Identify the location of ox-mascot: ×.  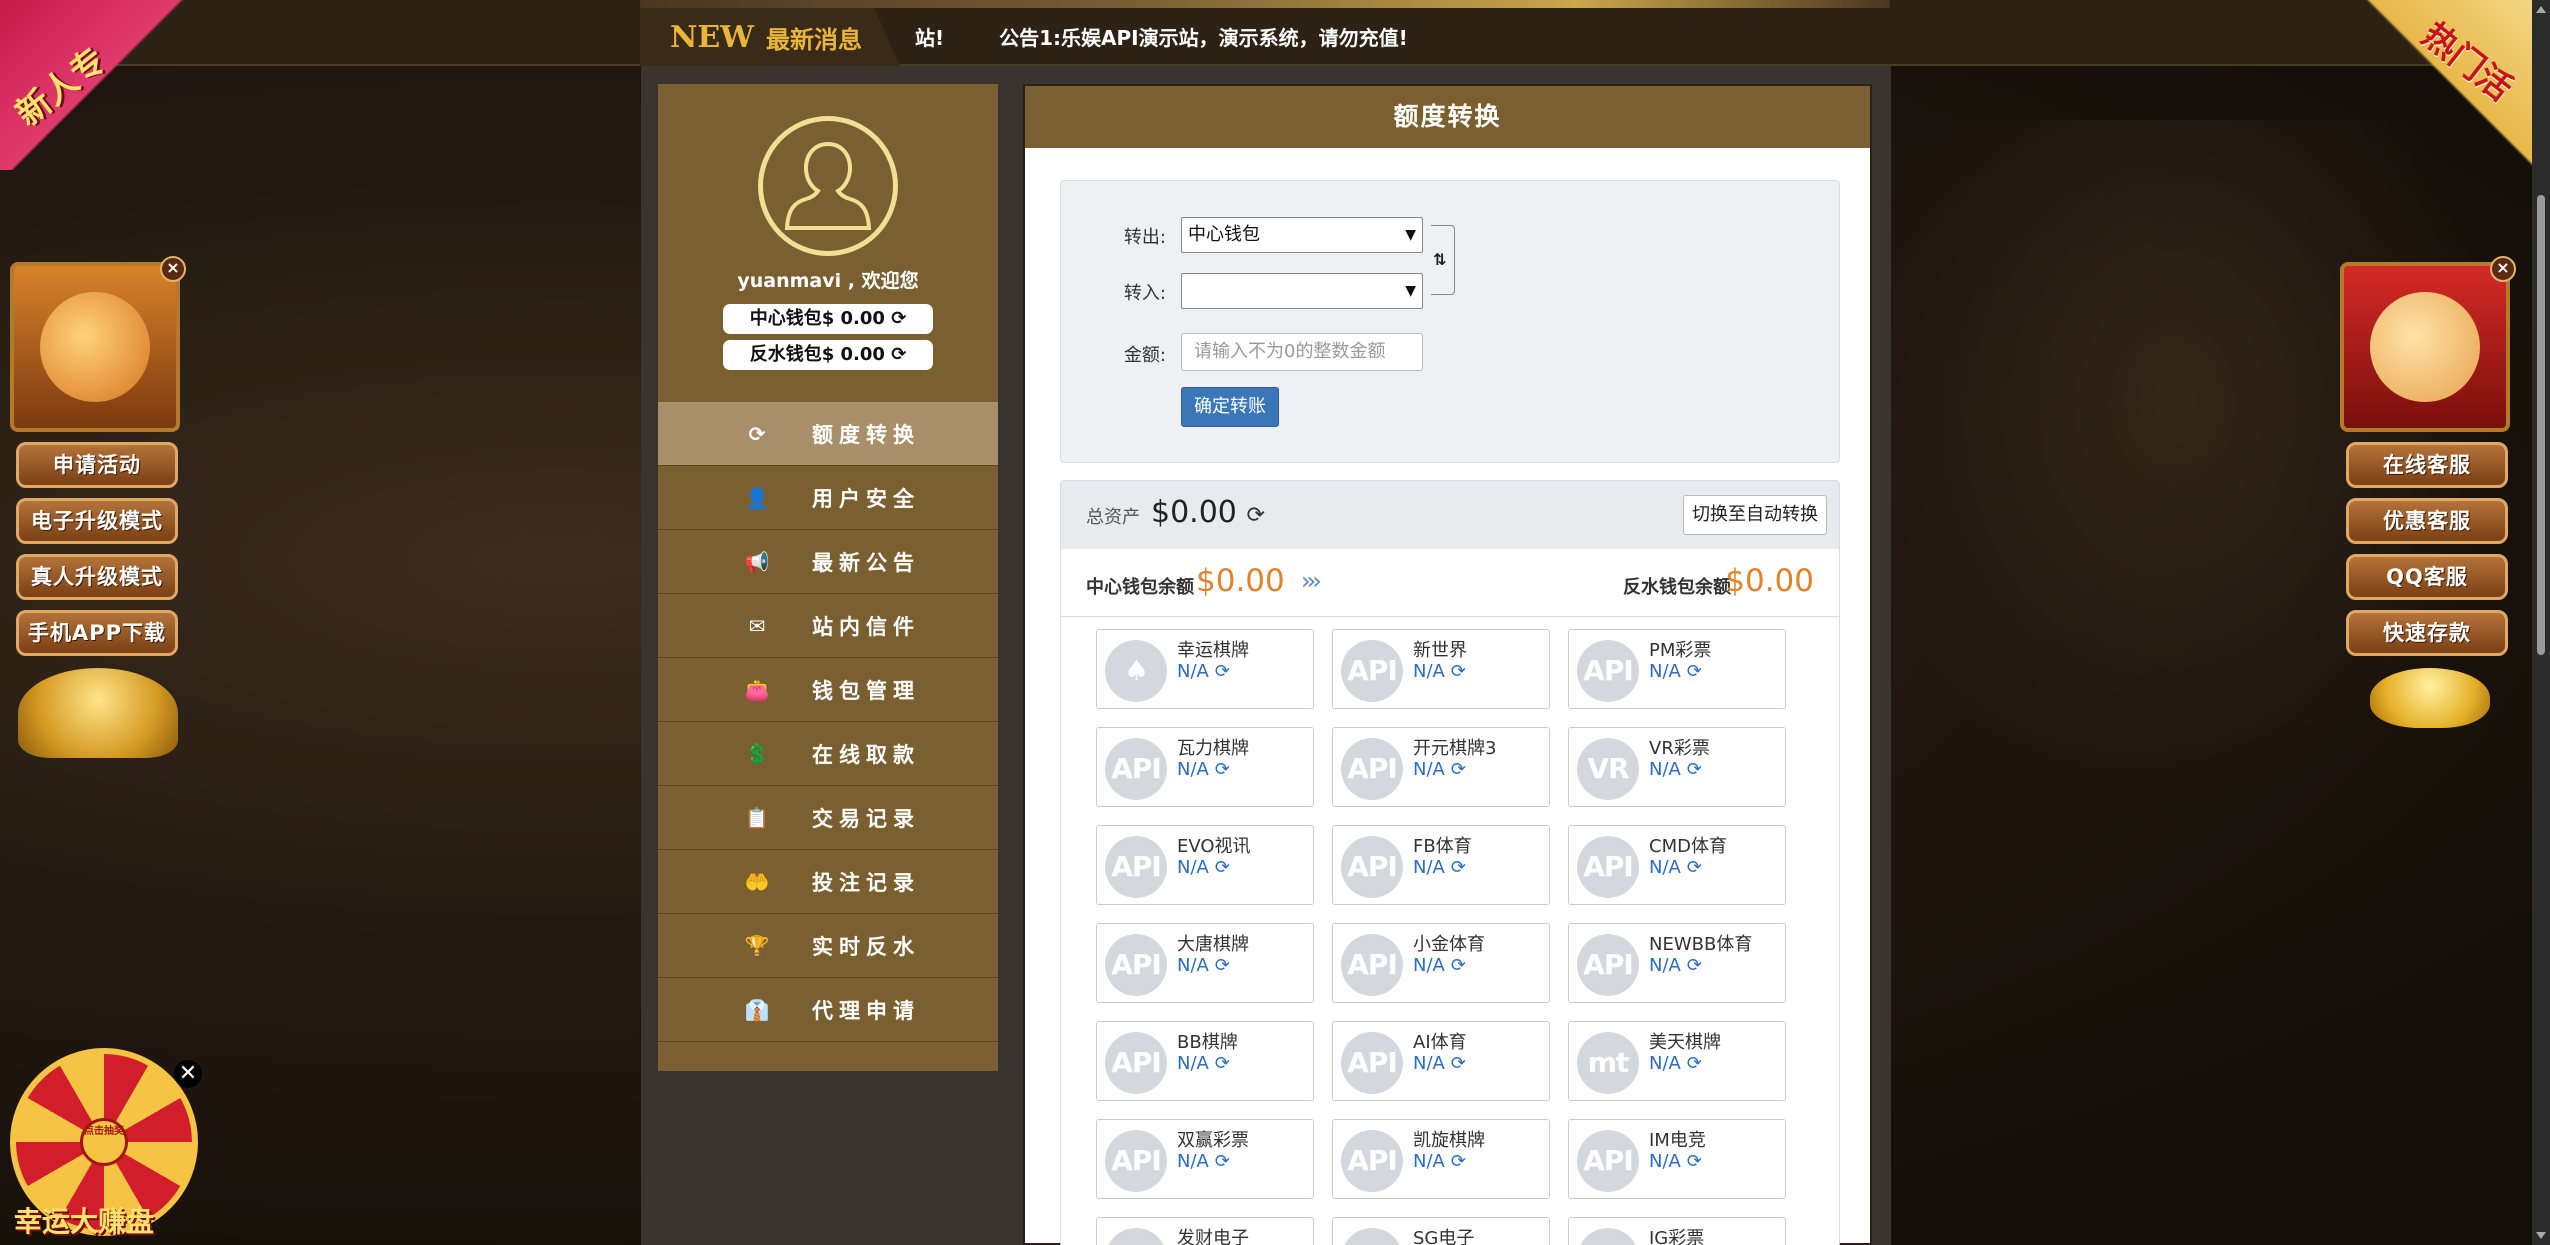
(98, 344).